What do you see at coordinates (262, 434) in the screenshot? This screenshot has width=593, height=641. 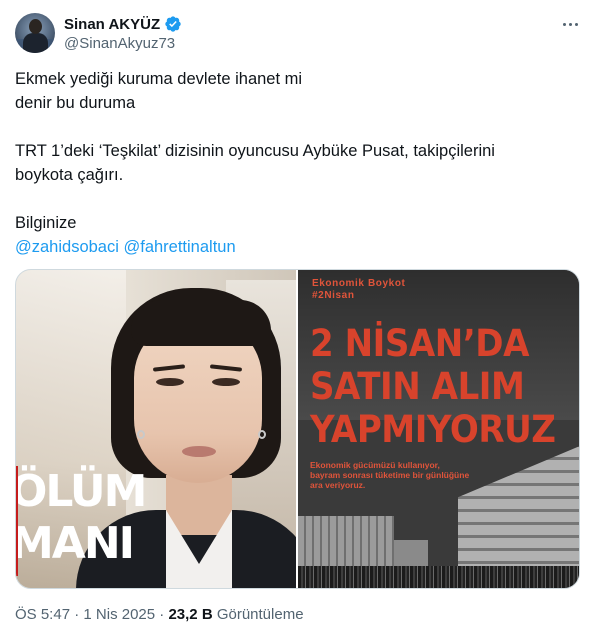 I see `image-right-earring` at bounding box center [262, 434].